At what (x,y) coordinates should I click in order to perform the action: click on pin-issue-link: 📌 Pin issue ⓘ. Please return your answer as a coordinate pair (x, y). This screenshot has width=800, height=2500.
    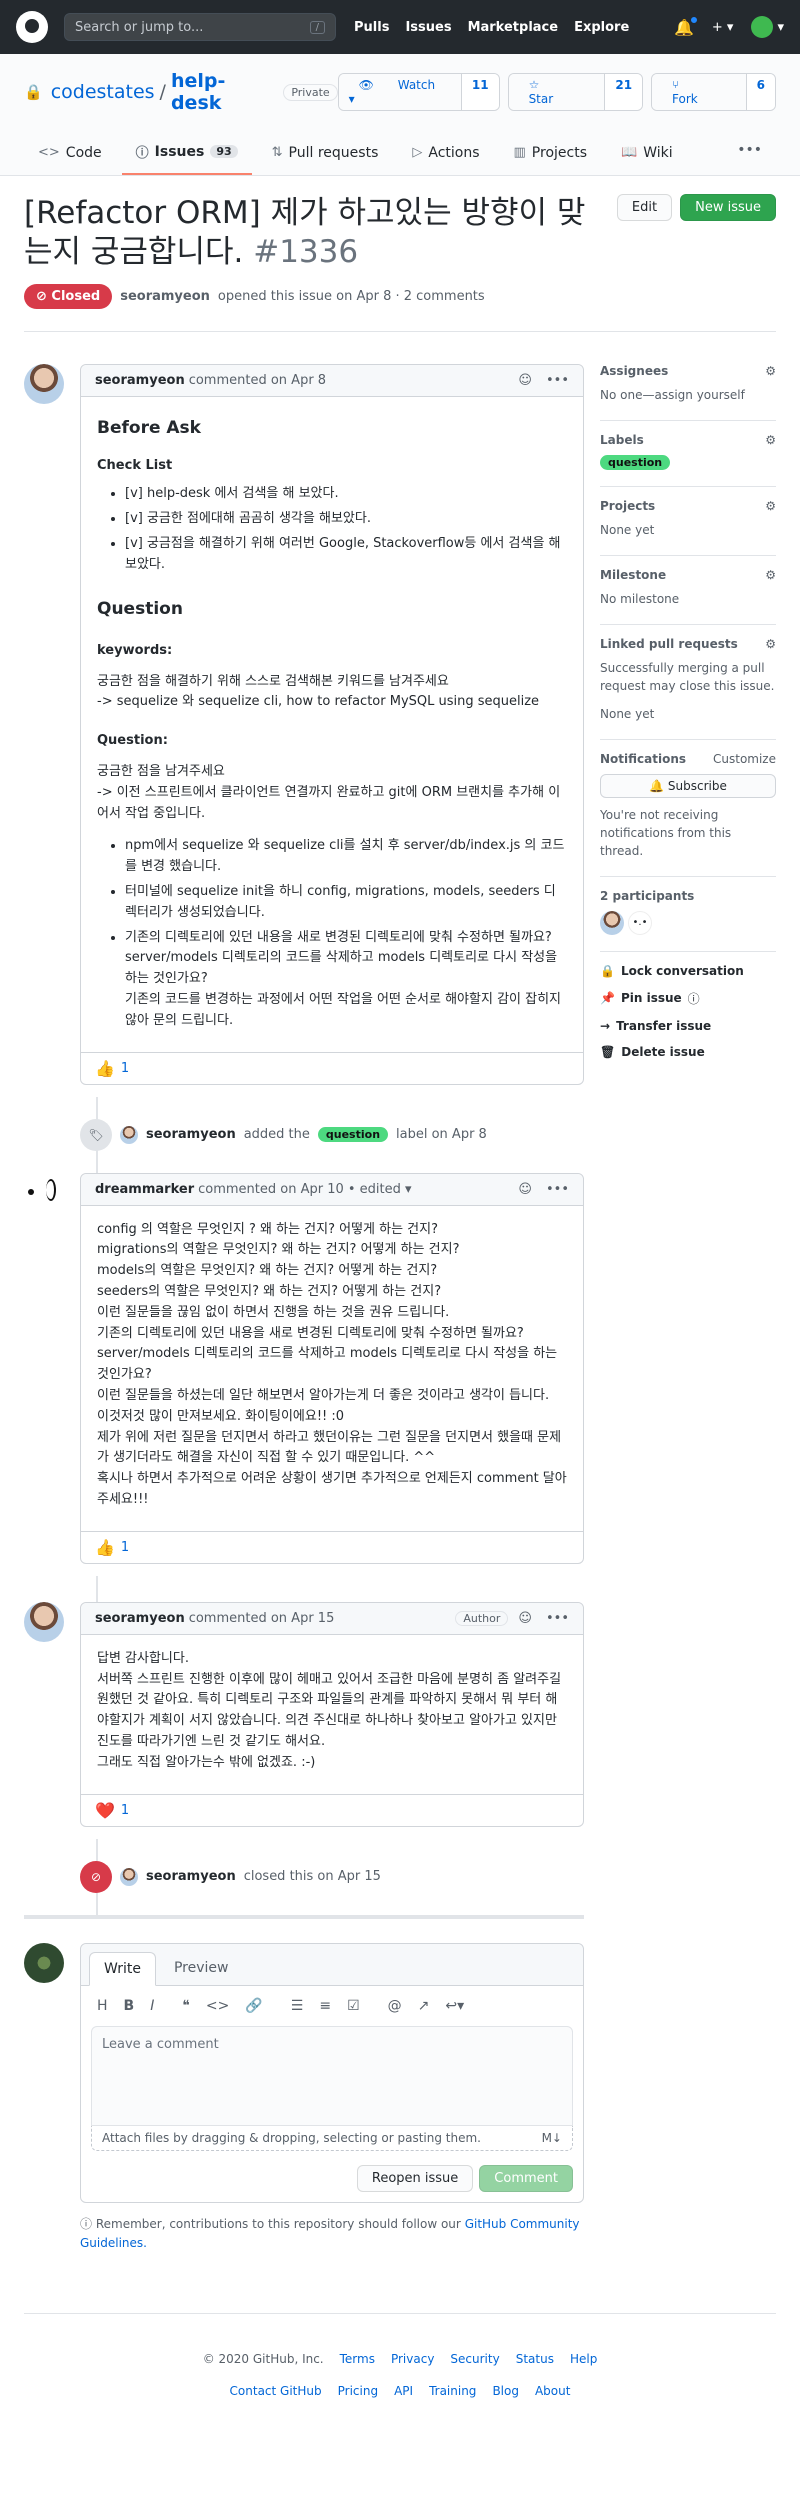
    Looking at the image, I should click on (688, 998).